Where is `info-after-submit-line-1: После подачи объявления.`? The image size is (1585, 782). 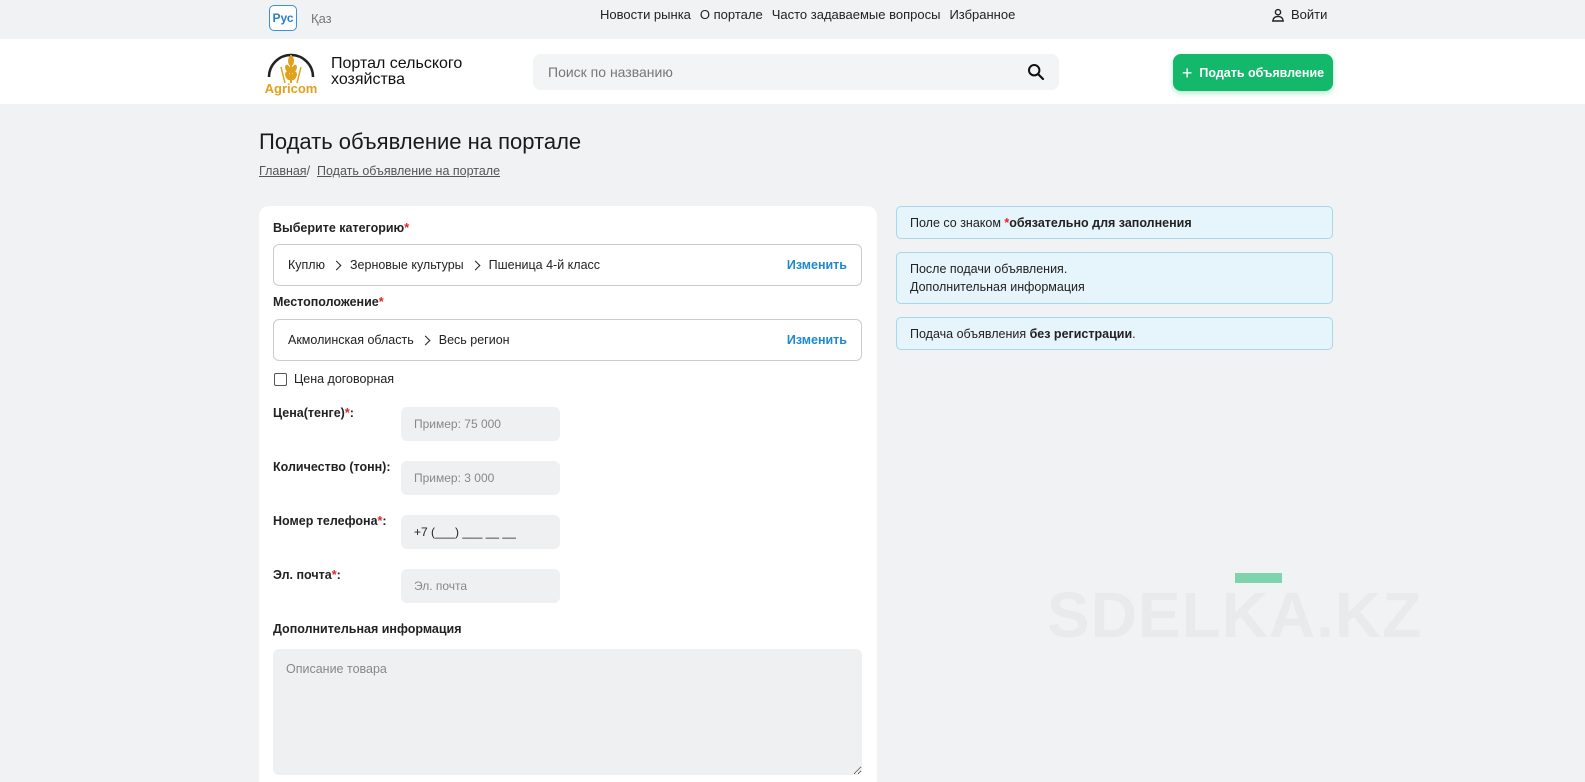
info-after-submit-line-1: После подачи объявления. is located at coordinates (989, 269).